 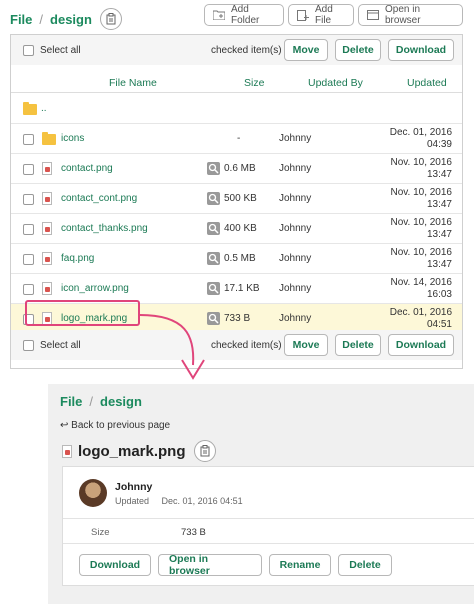 What do you see at coordinates (72, 138) in the screenshot?
I see `file-name-link: icons` at bounding box center [72, 138].